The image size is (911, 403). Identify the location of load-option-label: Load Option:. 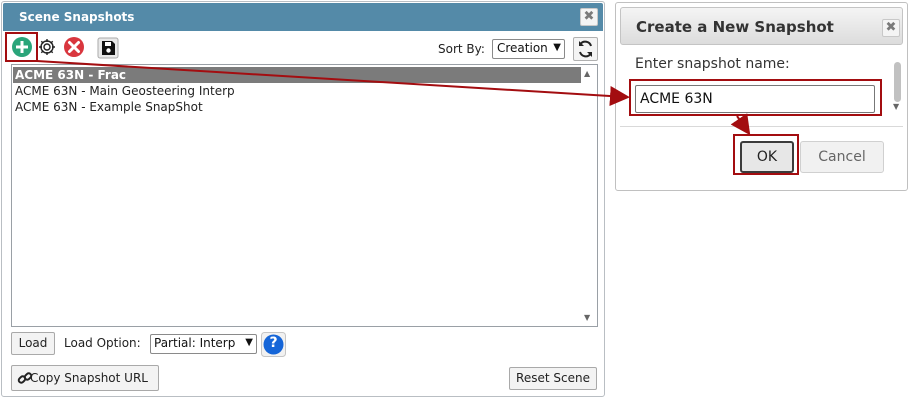
(102, 343).